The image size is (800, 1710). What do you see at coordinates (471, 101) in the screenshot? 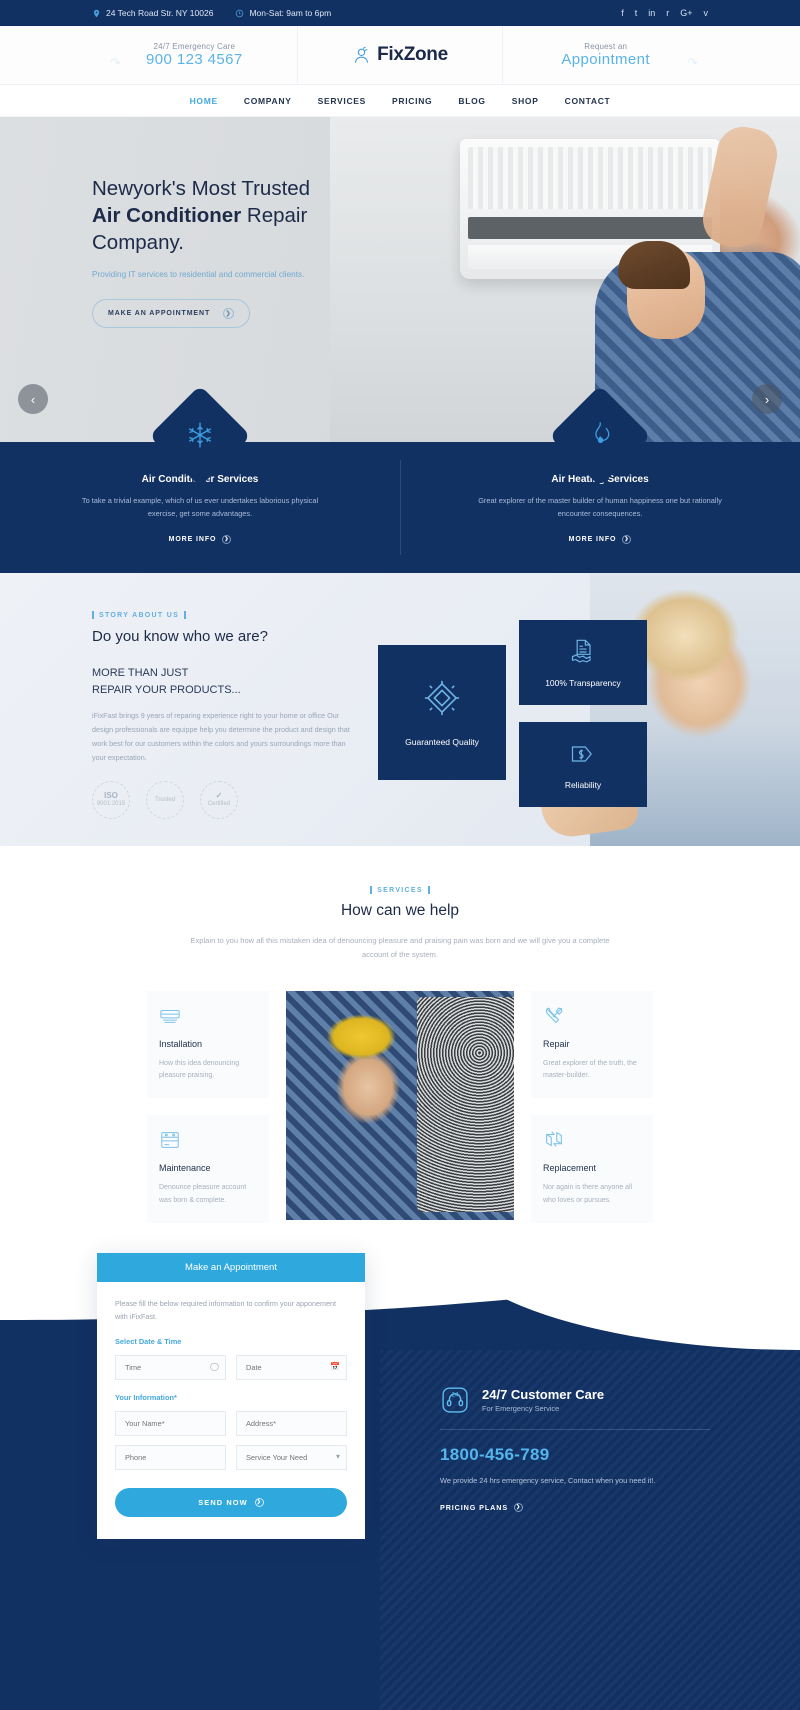
I see `nav-item-blog: BLOG` at bounding box center [471, 101].